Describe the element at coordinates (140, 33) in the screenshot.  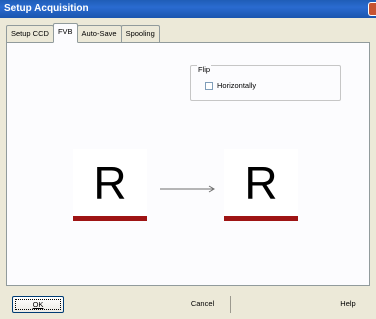
I see `tab-spooling: Spooling` at that location.